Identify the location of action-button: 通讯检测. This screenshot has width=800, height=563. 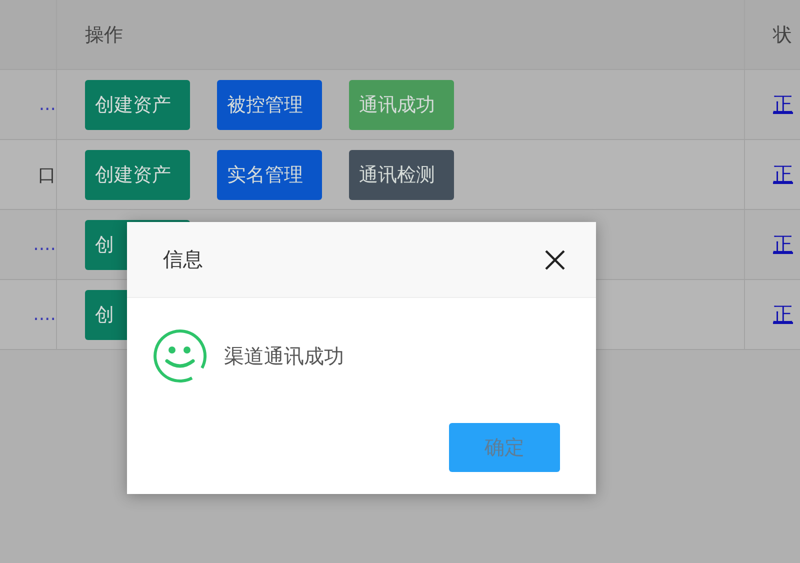
(401, 175).